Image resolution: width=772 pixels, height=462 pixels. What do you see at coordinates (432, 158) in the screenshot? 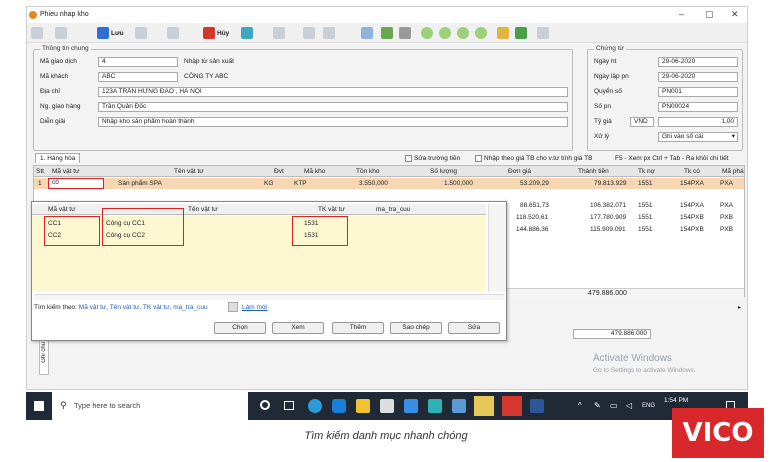
I see `edit-amount-option: Sửa trường tiền` at bounding box center [432, 158].